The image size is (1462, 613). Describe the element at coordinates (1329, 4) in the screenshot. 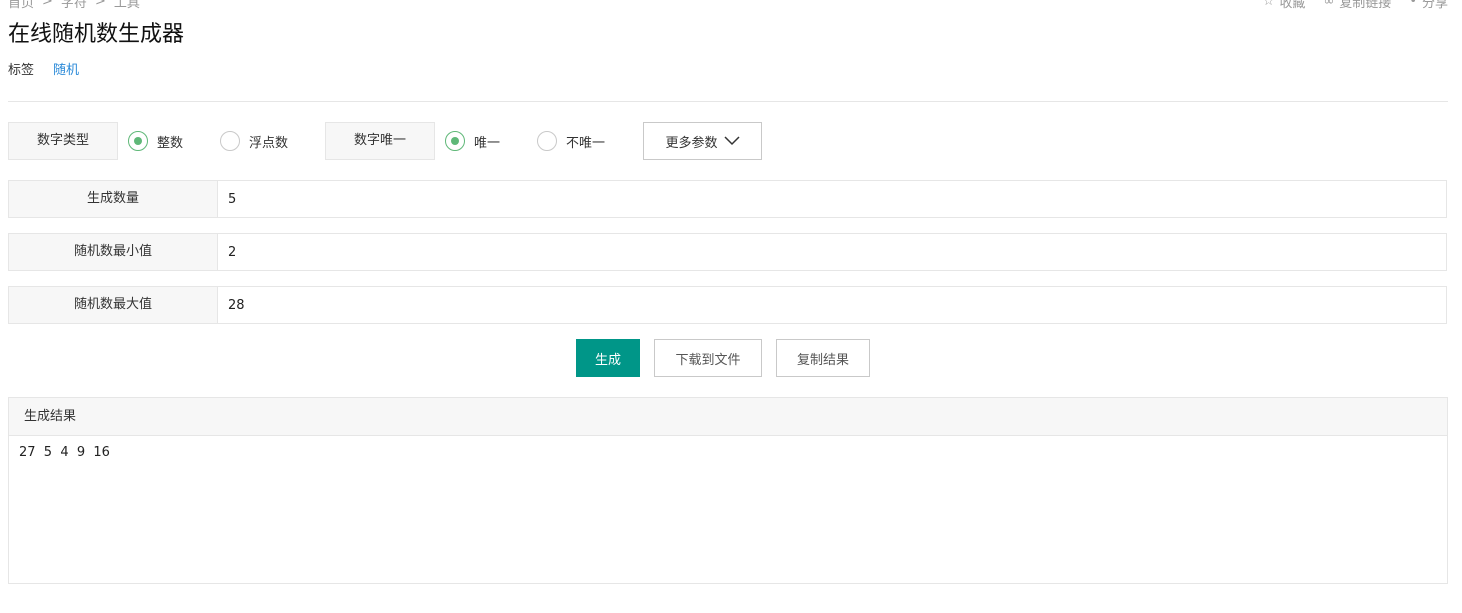

I see `link-icon: ∞` at that location.